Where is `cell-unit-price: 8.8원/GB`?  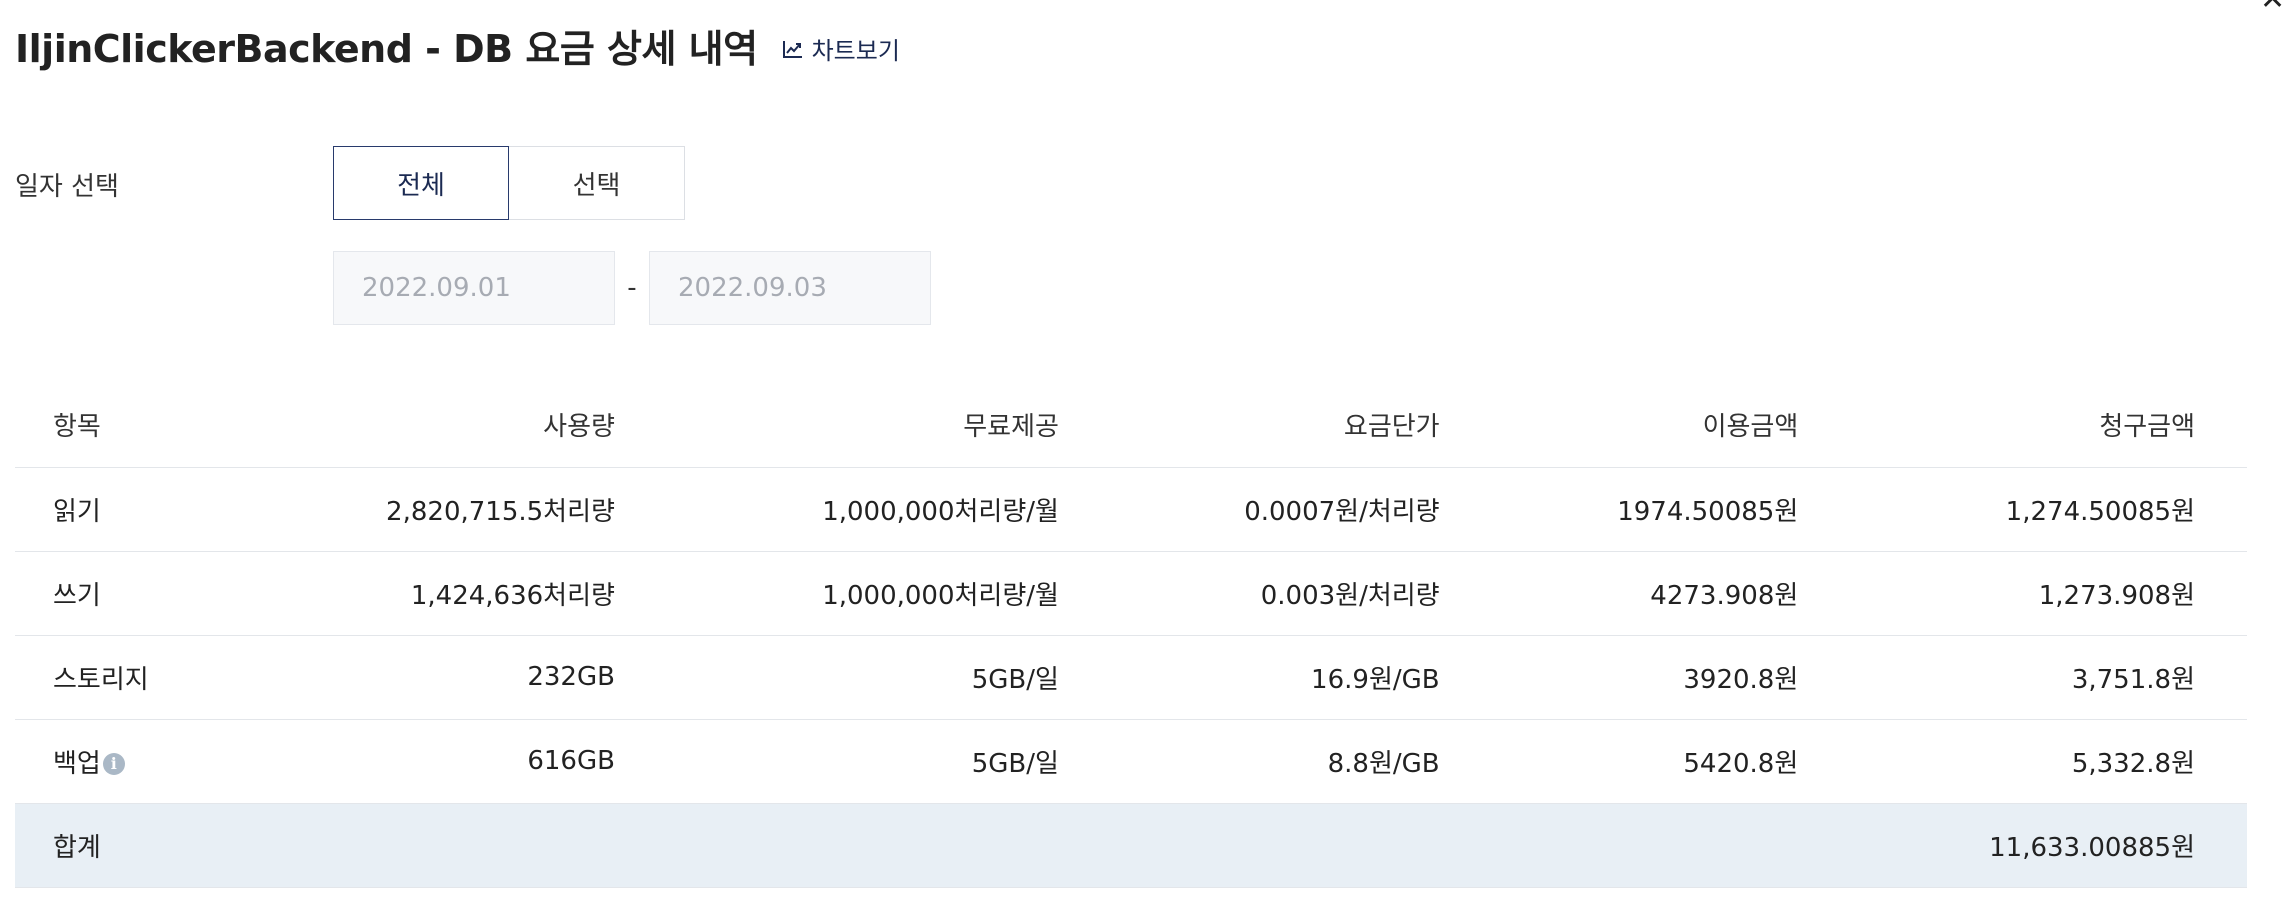
cell-unit-price: 8.8원/GB is located at coordinates (1301, 761).